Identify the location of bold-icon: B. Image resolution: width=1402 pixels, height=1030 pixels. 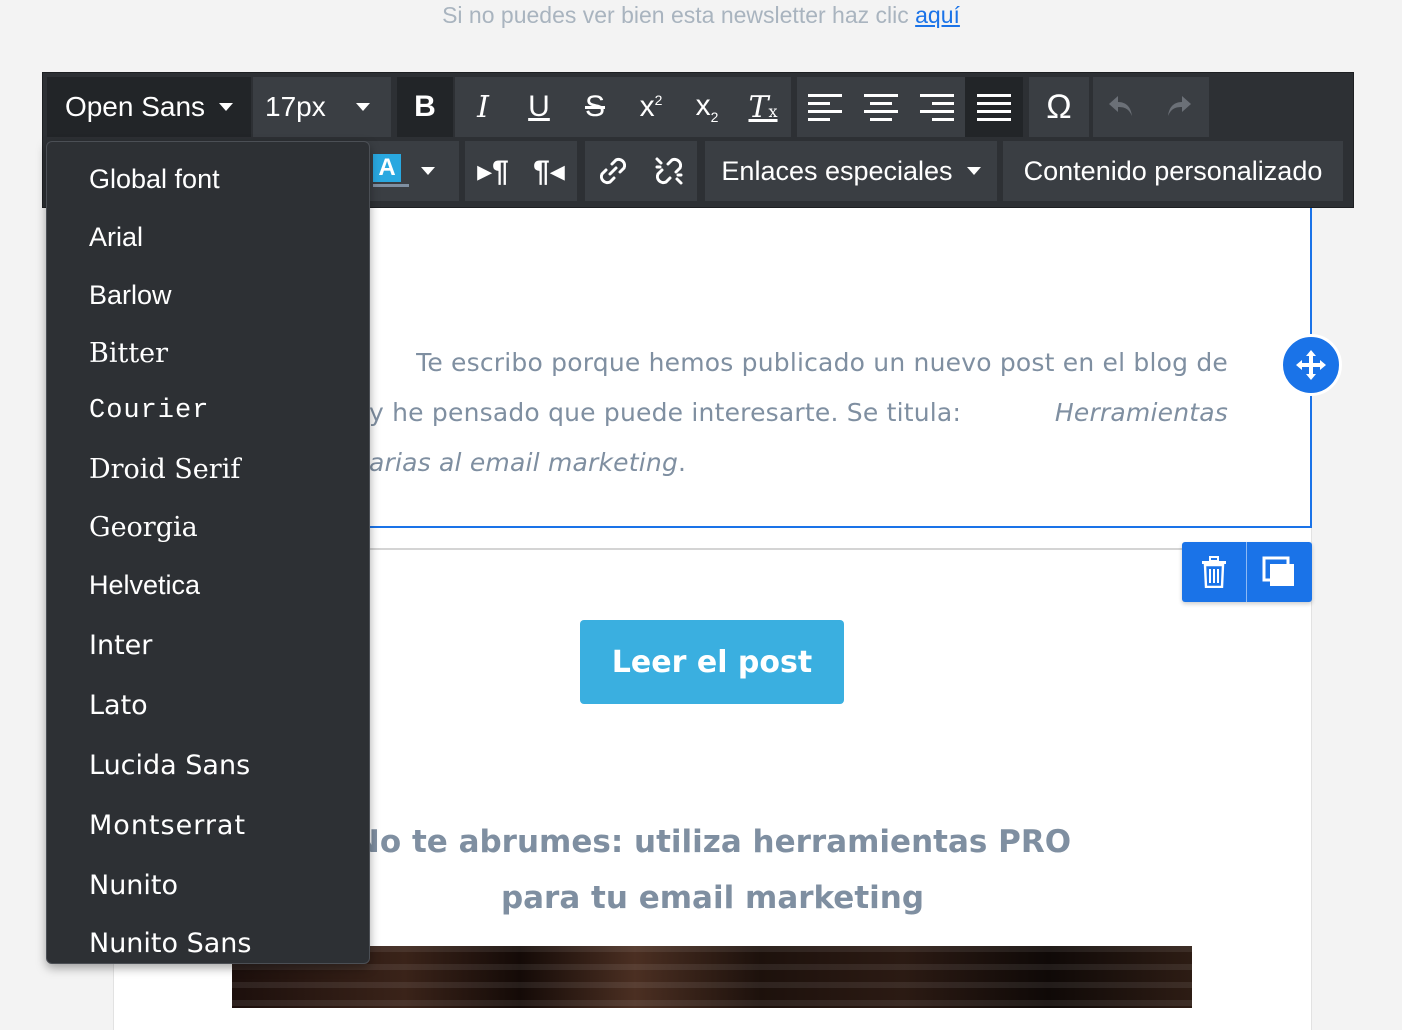
(425, 106).